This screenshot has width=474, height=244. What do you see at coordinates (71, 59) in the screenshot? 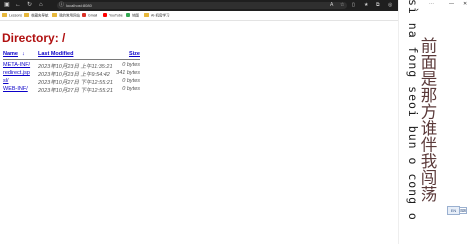
I see `header-divider` at bounding box center [71, 59].